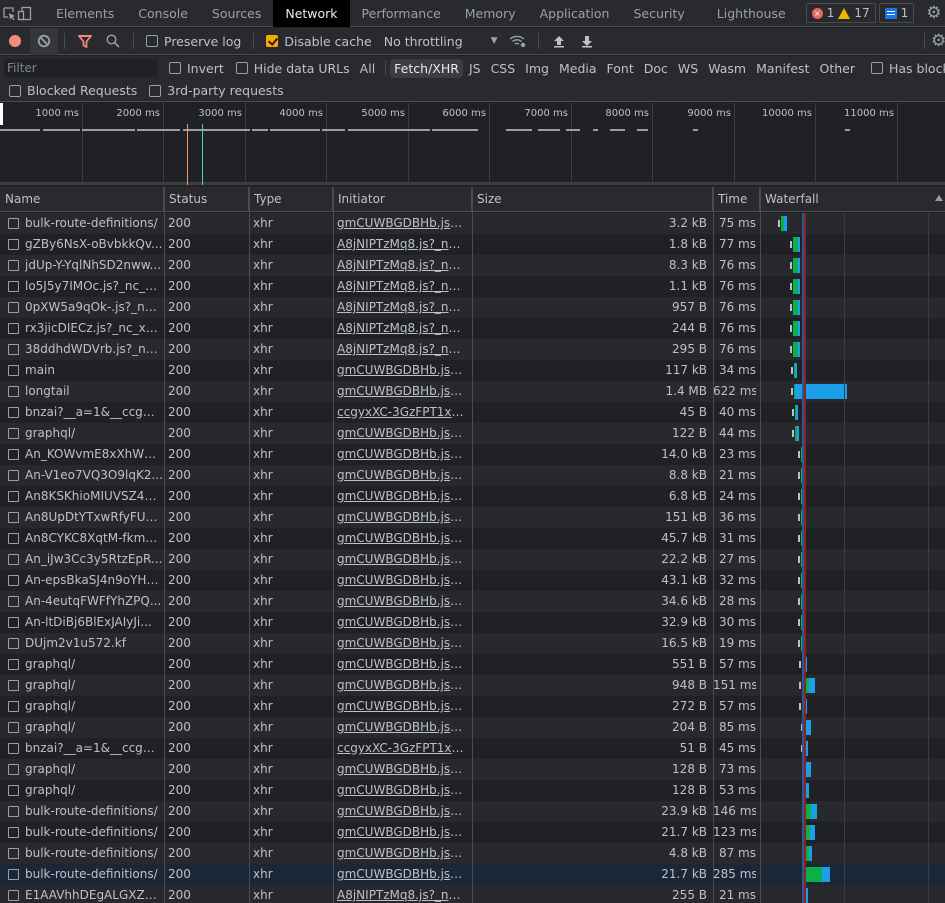 The height and width of the screenshot is (903, 945). Describe the element at coordinates (688, 68) in the screenshot. I see `filter-type-ws: WS` at that location.